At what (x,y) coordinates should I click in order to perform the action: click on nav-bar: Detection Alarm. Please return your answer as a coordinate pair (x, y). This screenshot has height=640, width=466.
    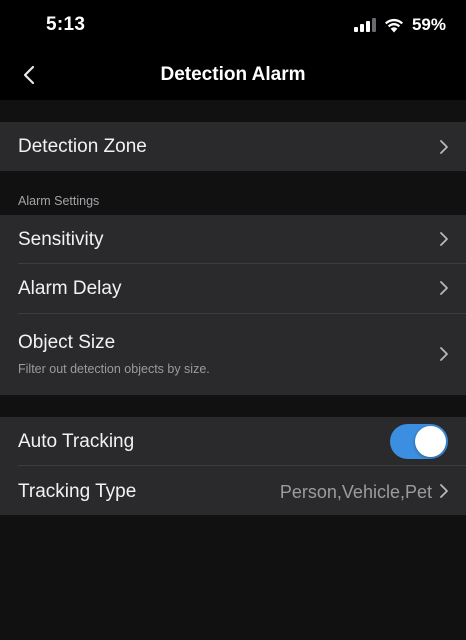
    Looking at the image, I should click on (233, 75).